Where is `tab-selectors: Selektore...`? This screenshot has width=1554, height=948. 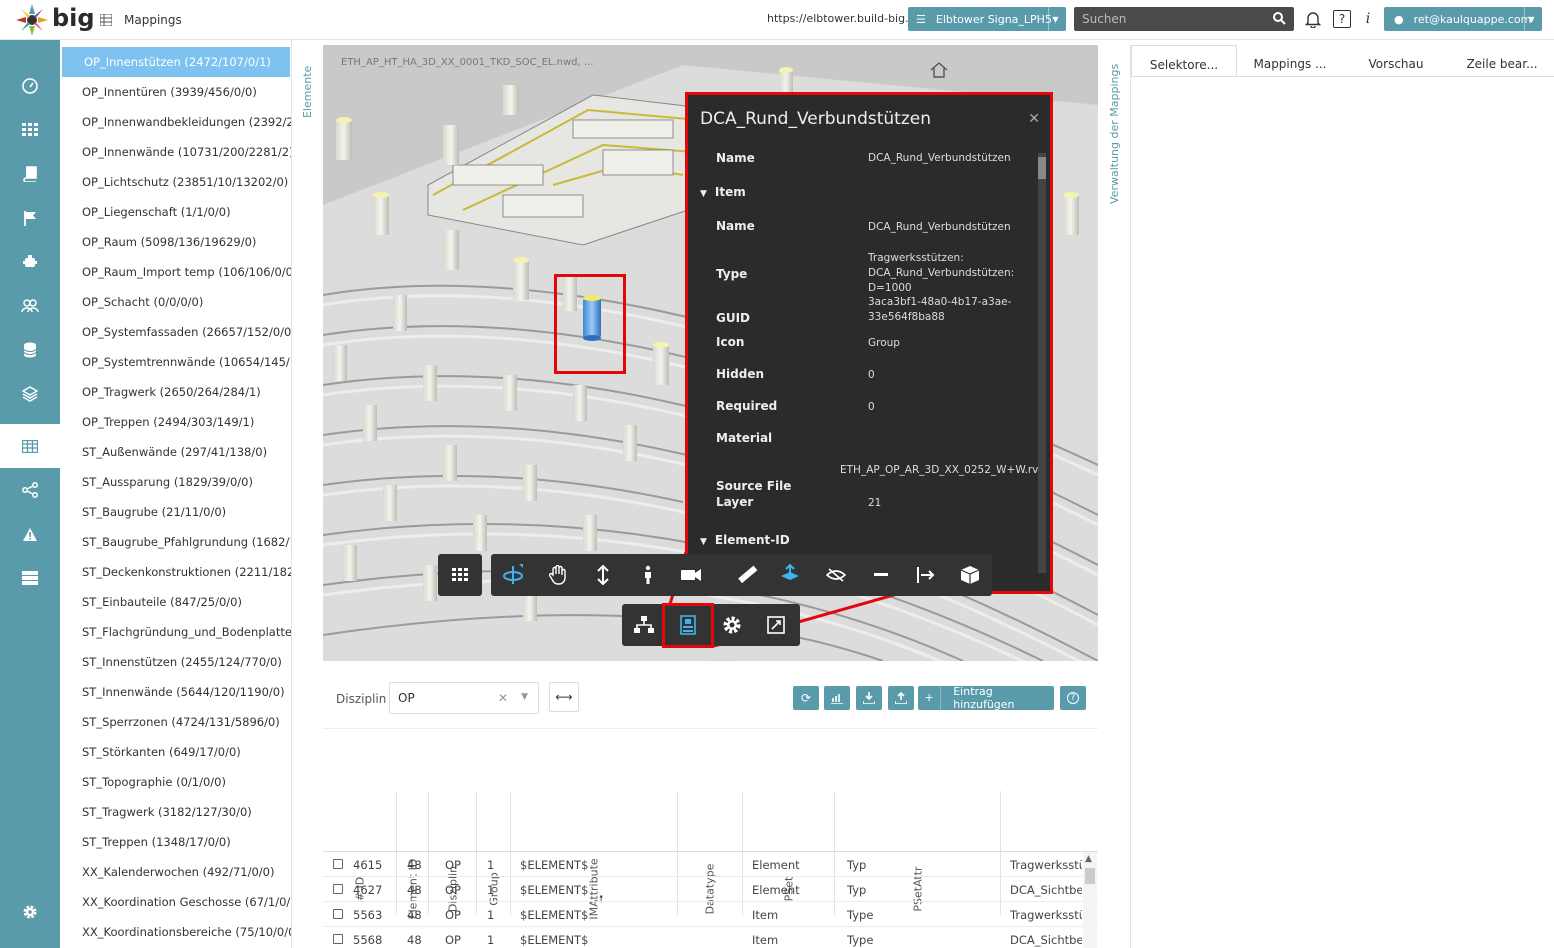
tab-selectors: Selektore... is located at coordinates (1184, 60).